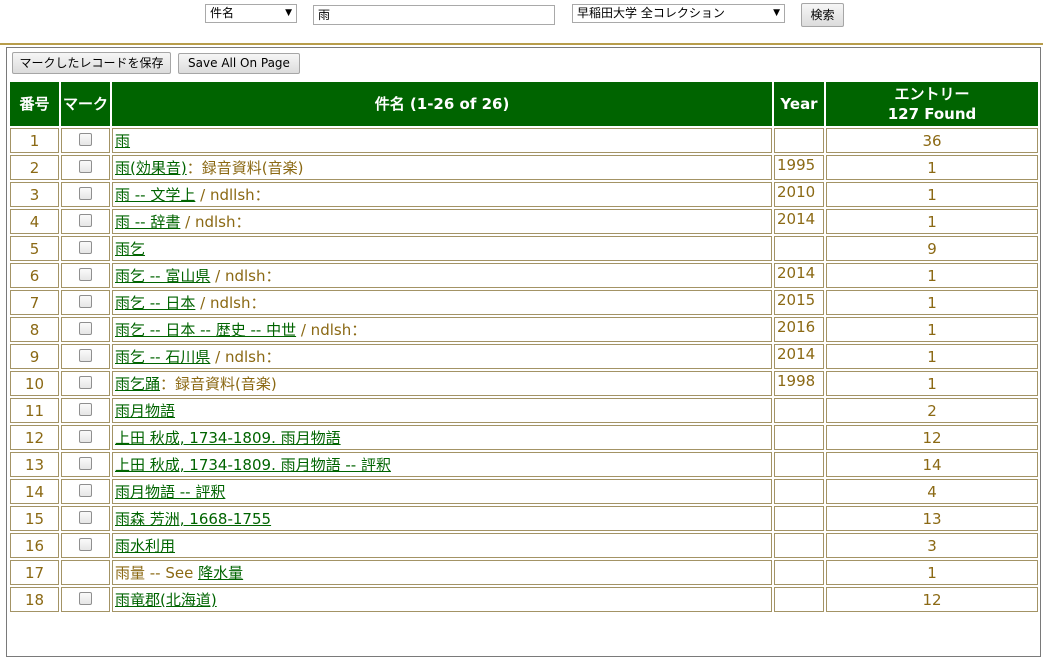 The height and width of the screenshot is (657, 1043). Describe the element at coordinates (193, 519) in the screenshot. I see `subject-link: 雨森 芳洲, 1668-1755` at that location.